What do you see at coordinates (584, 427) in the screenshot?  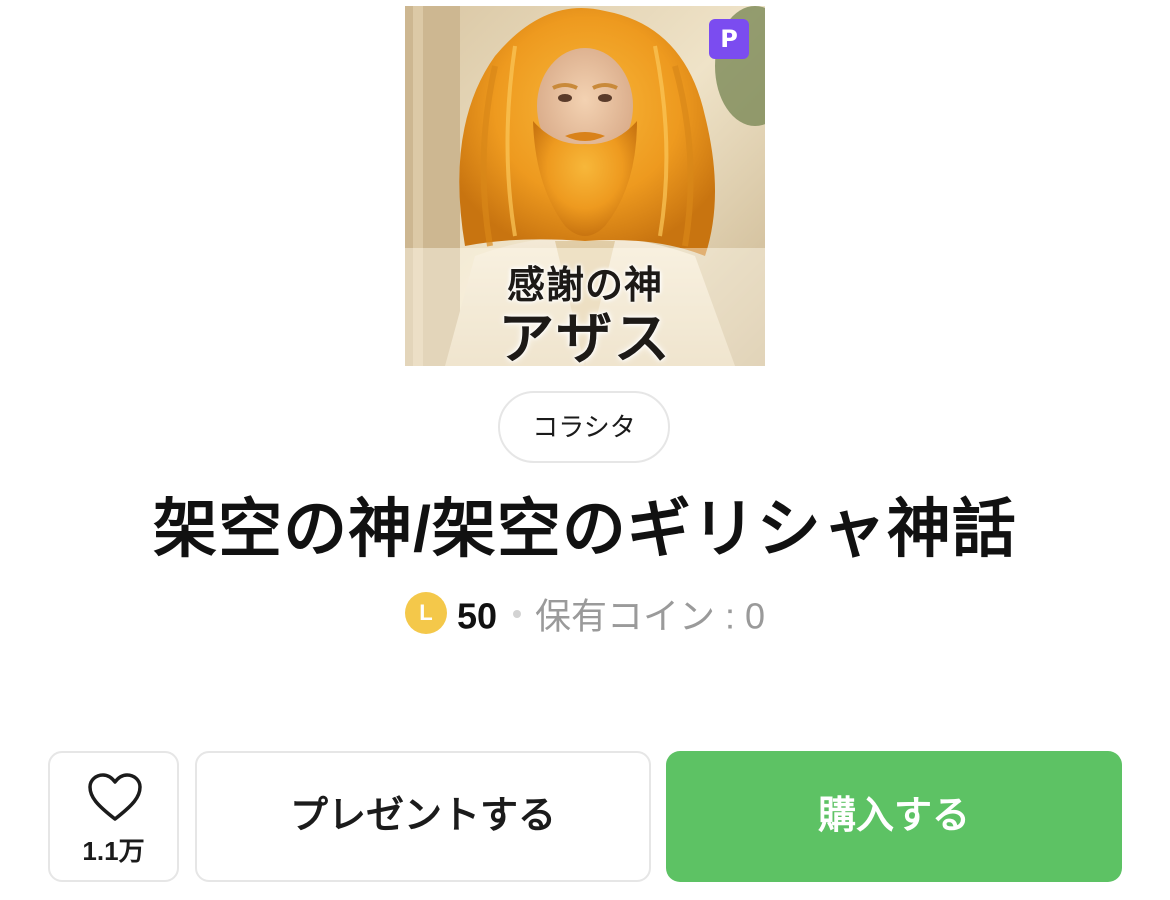 I see `creator-link: コラシタ` at bounding box center [584, 427].